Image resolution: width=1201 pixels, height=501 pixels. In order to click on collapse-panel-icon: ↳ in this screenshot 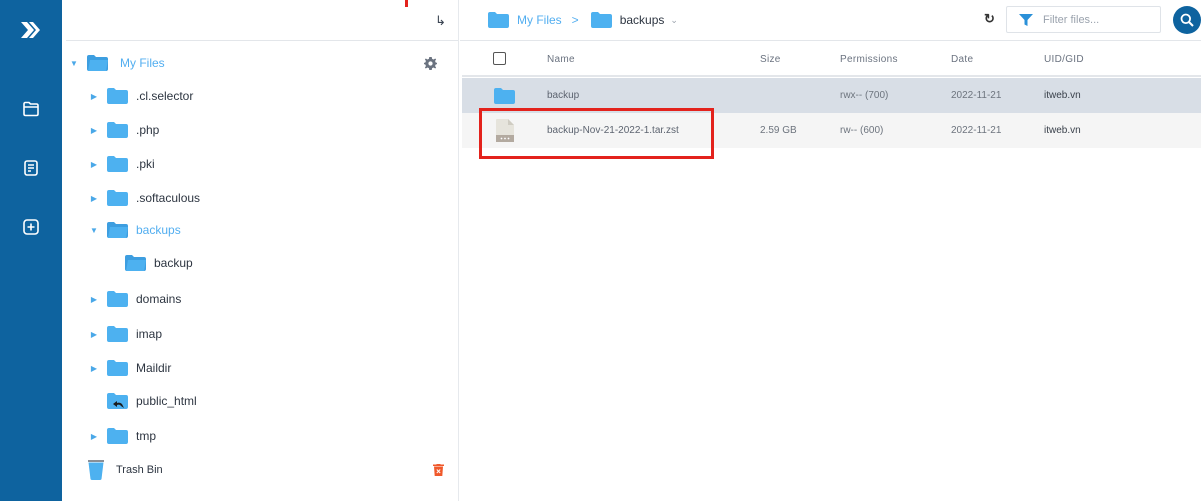, I will do `click(440, 21)`.